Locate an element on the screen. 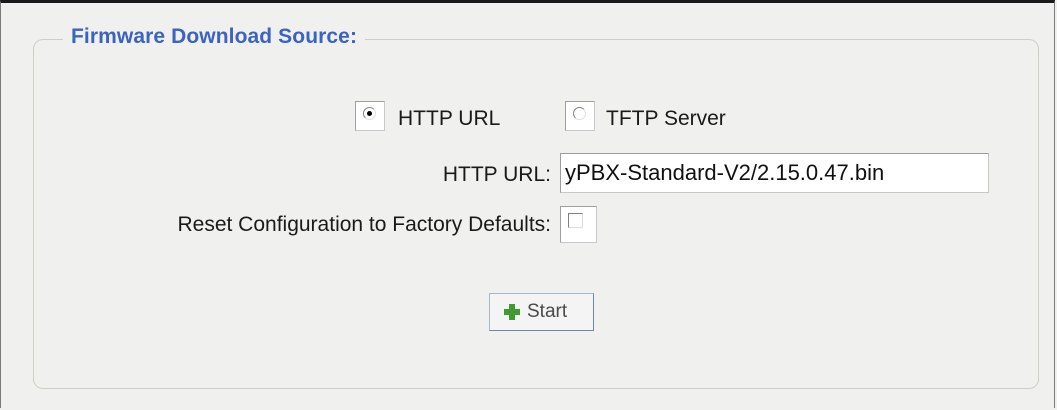 Image resolution: width=1057 pixels, height=410 pixels. tftp-server-radio is located at coordinates (580, 116).